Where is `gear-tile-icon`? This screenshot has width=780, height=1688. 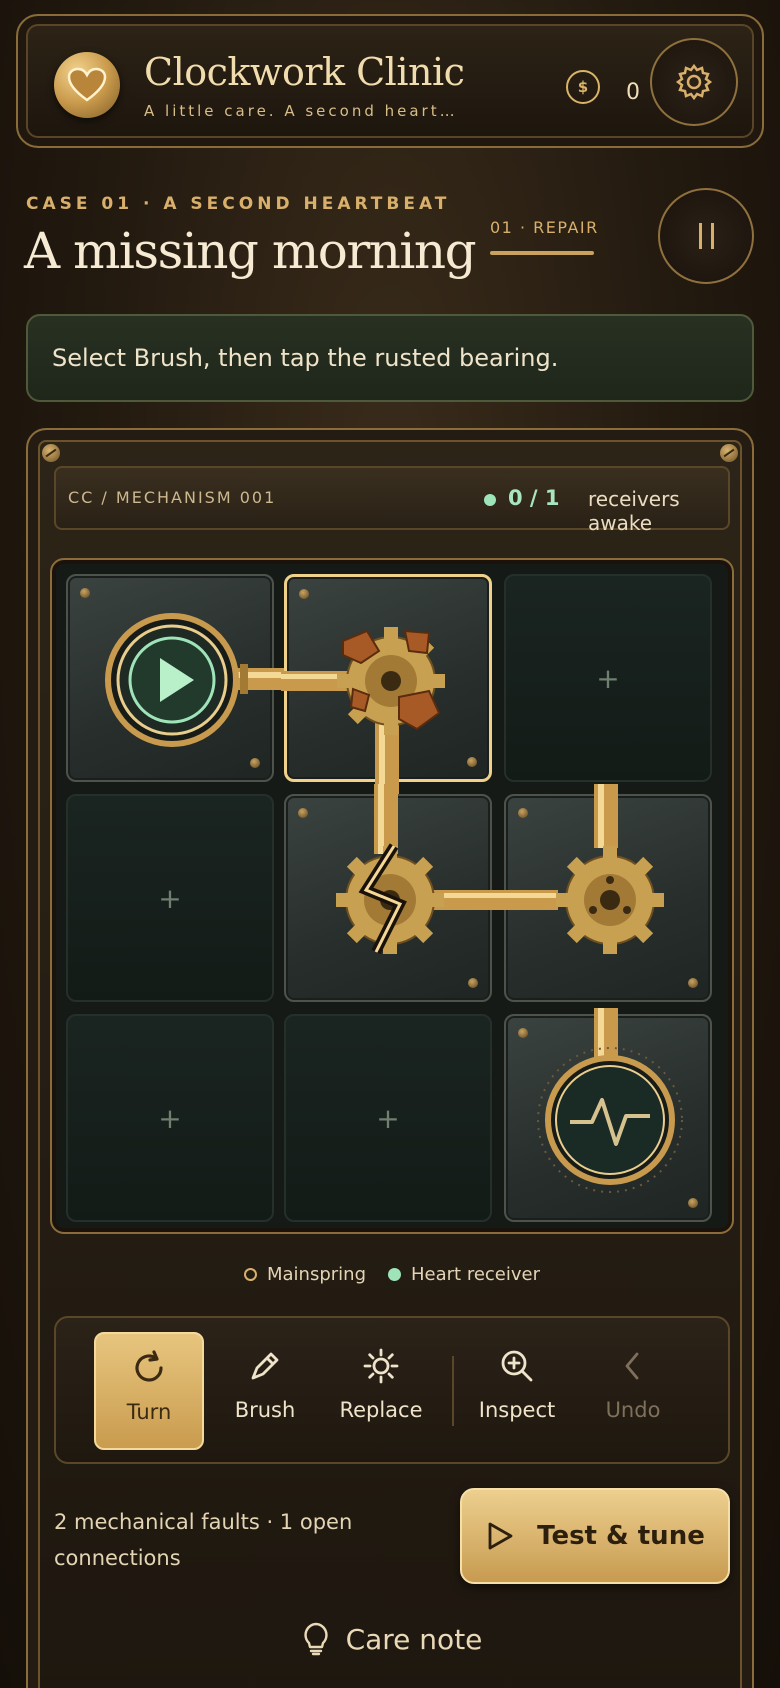 gear-tile-icon is located at coordinates (581, 869).